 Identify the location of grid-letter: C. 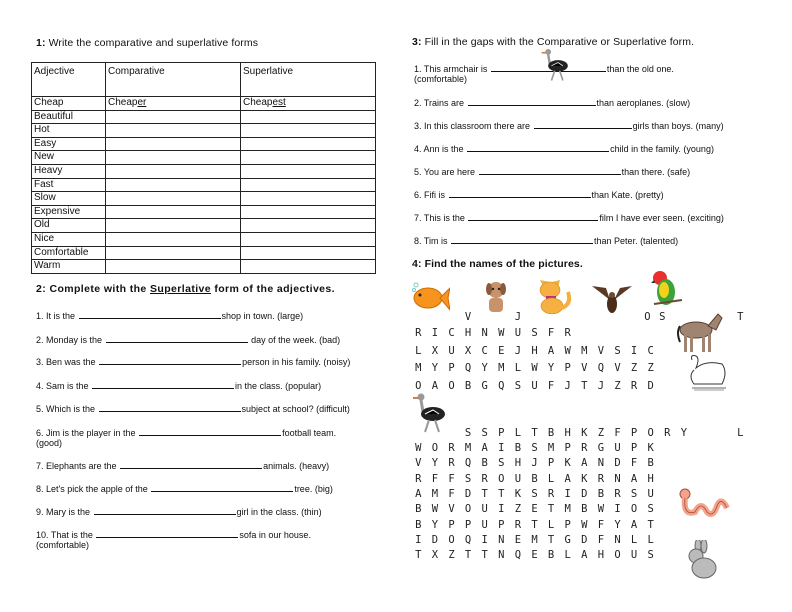
(451, 333).